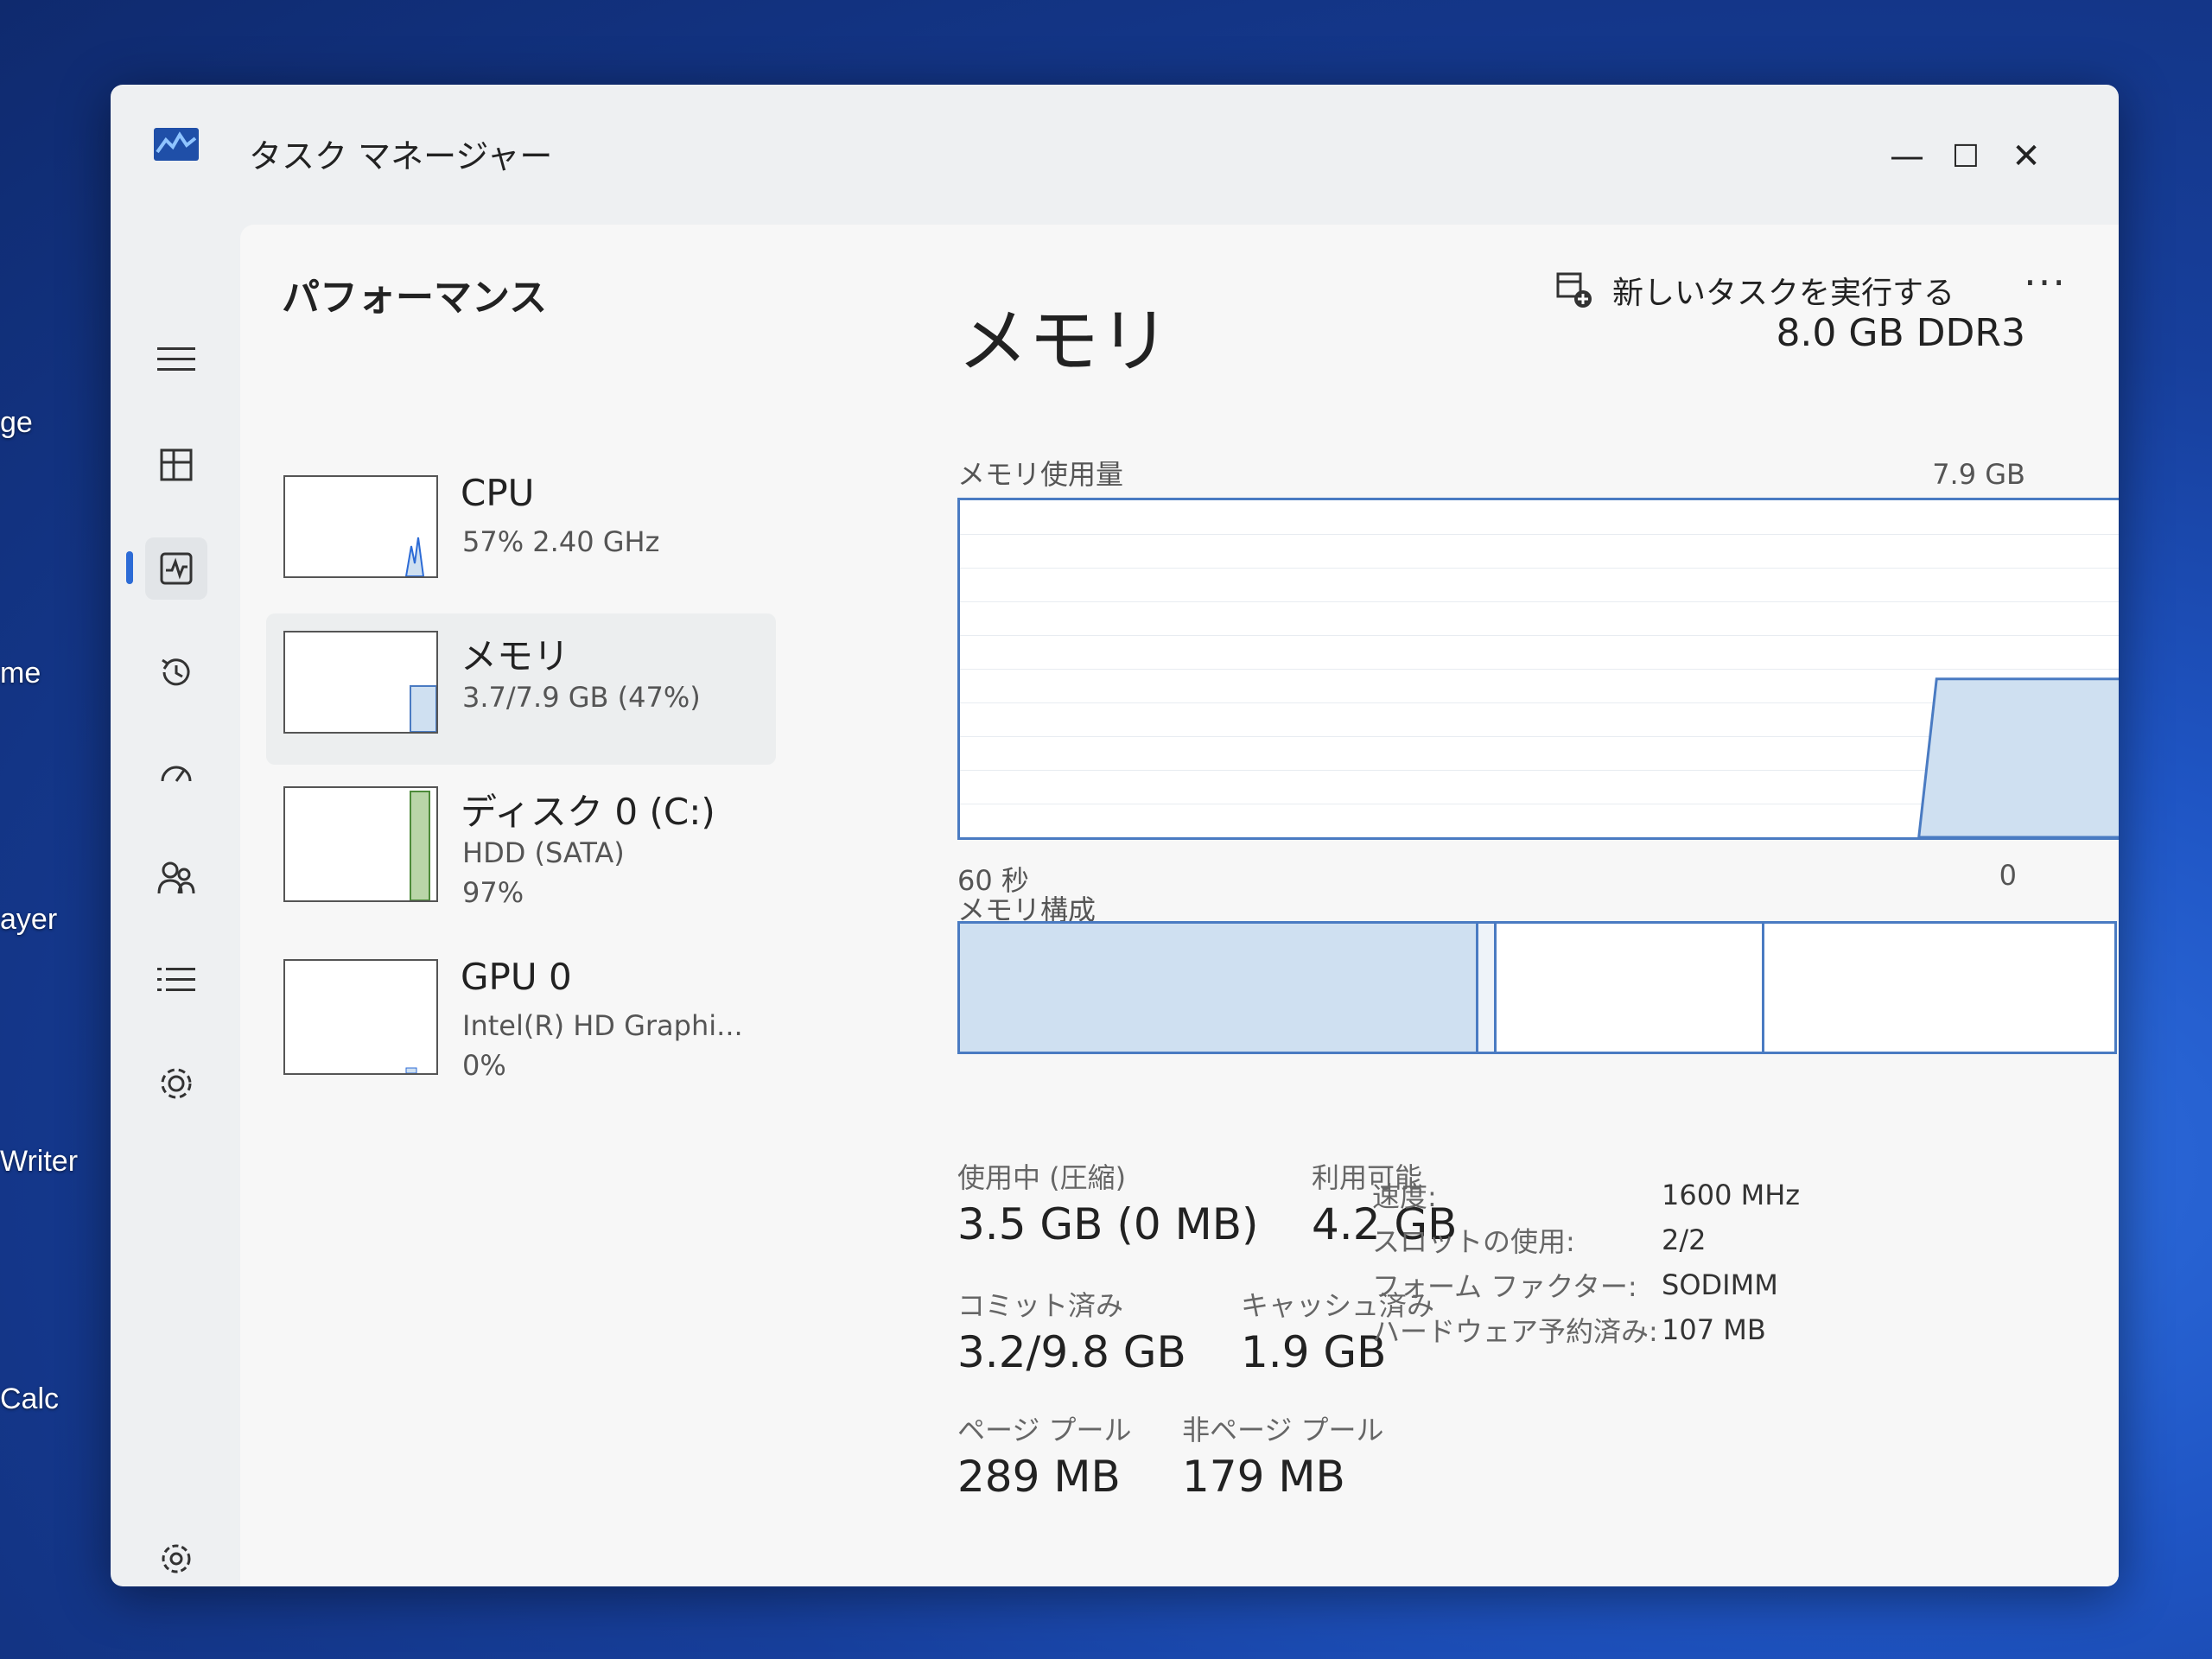 The width and height of the screenshot is (2212, 1659). What do you see at coordinates (1404, 1196) in the screenshot?
I see `prop-speed-label: 速度:` at bounding box center [1404, 1196].